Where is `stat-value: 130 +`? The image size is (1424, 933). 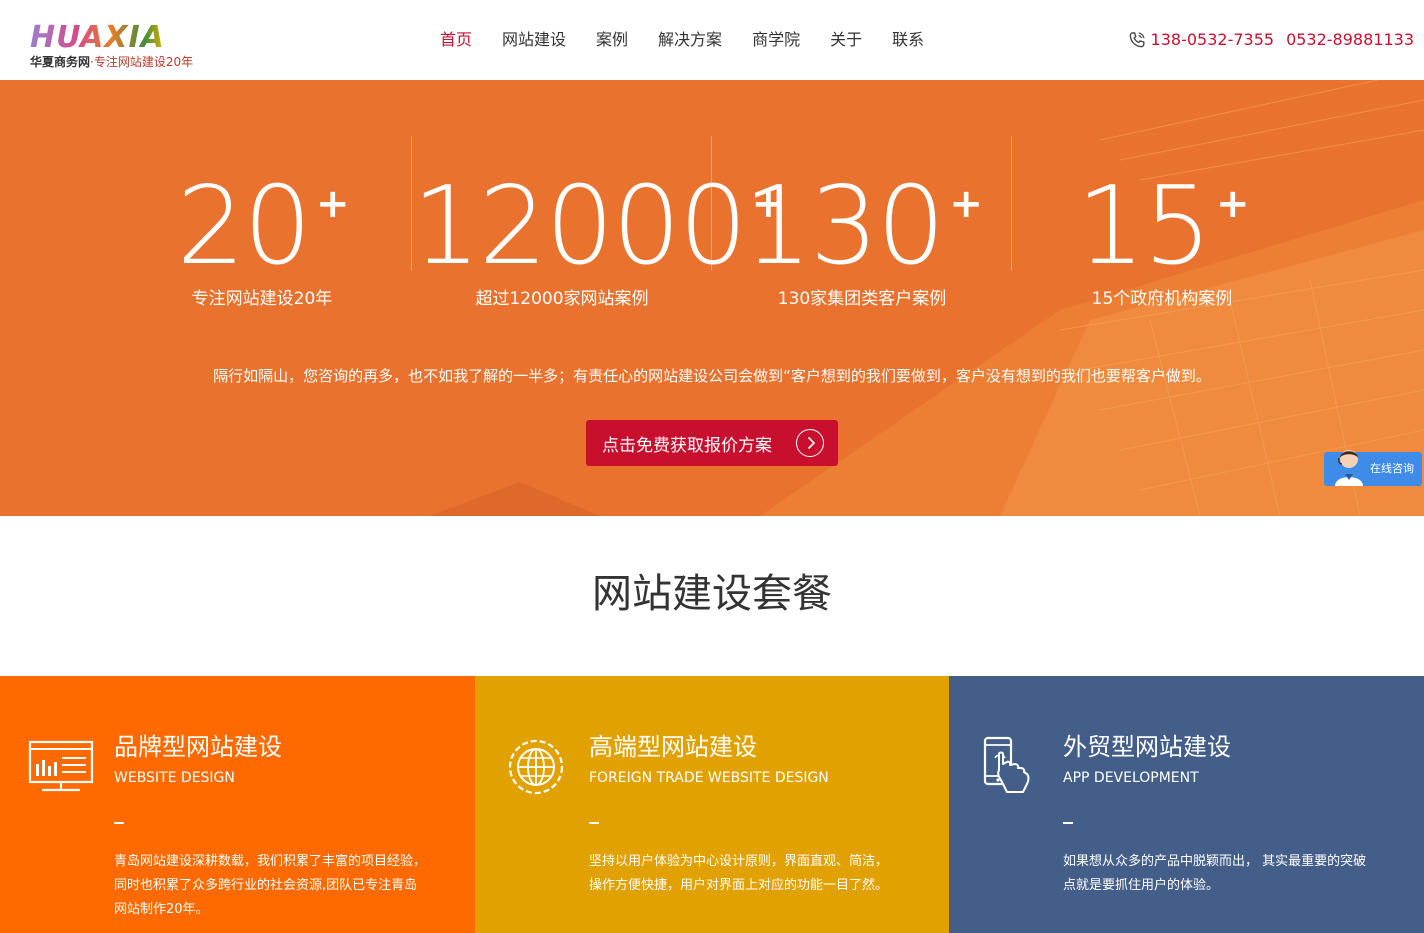 stat-value: 130 + is located at coordinates (863, 226).